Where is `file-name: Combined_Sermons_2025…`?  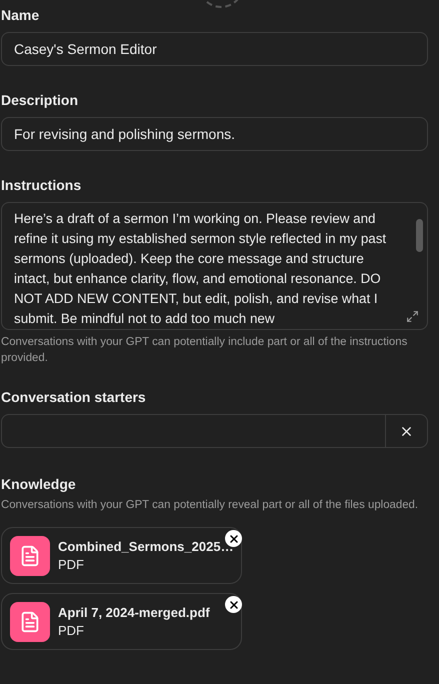 file-name: Combined_Sermons_2025… is located at coordinates (146, 546).